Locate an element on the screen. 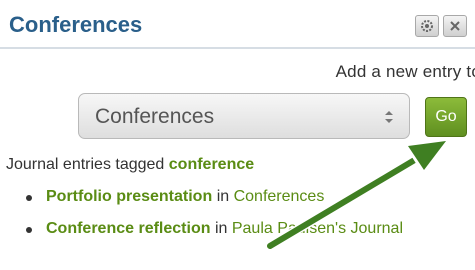 This screenshot has height=270, width=475. entry-journal-link: Paula Paulsen's Journal is located at coordinates (317, 228).